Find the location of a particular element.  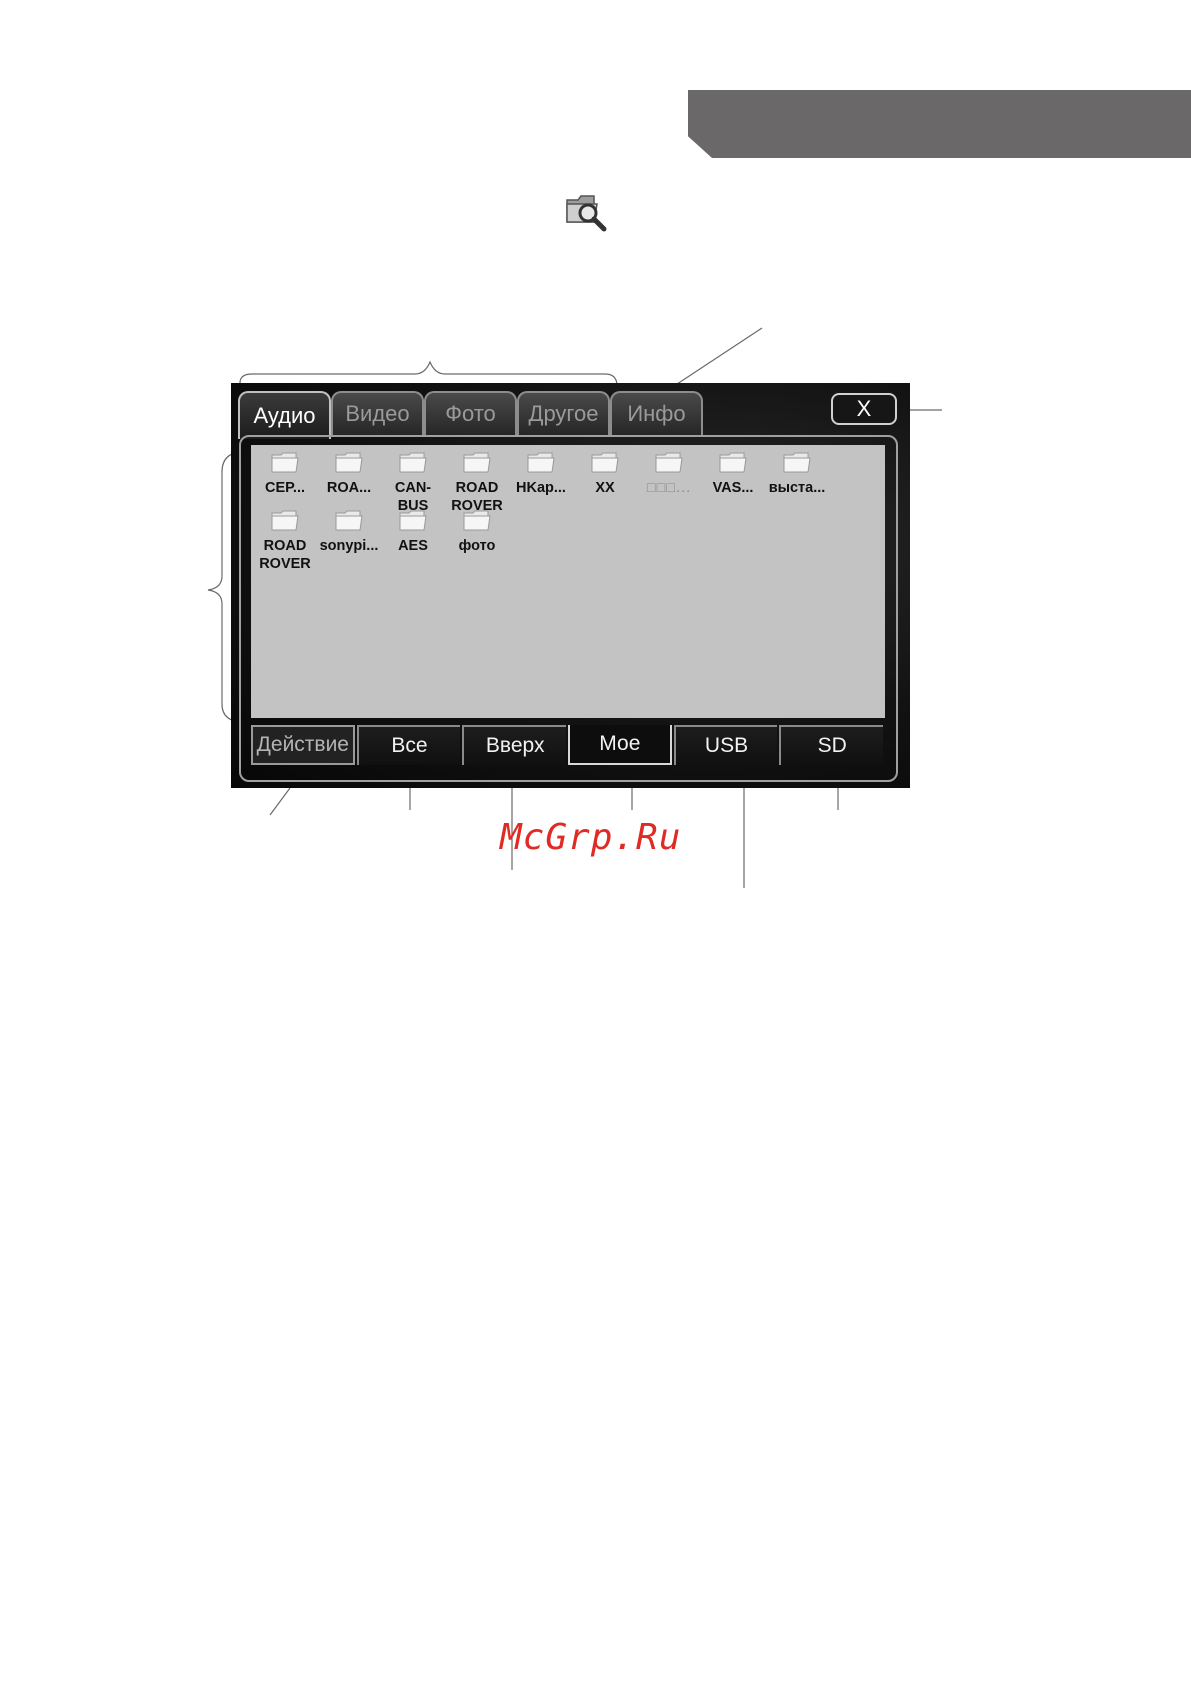

my-button: Мое is located at coordinates (620, 745).